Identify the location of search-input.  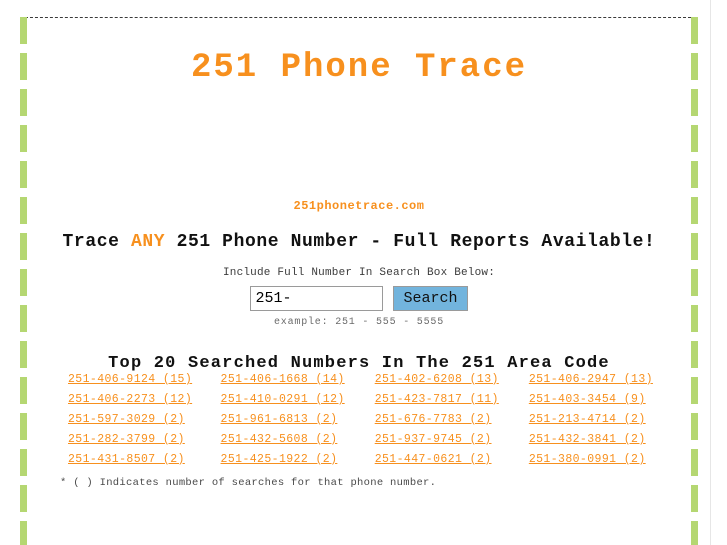
(317, 298).